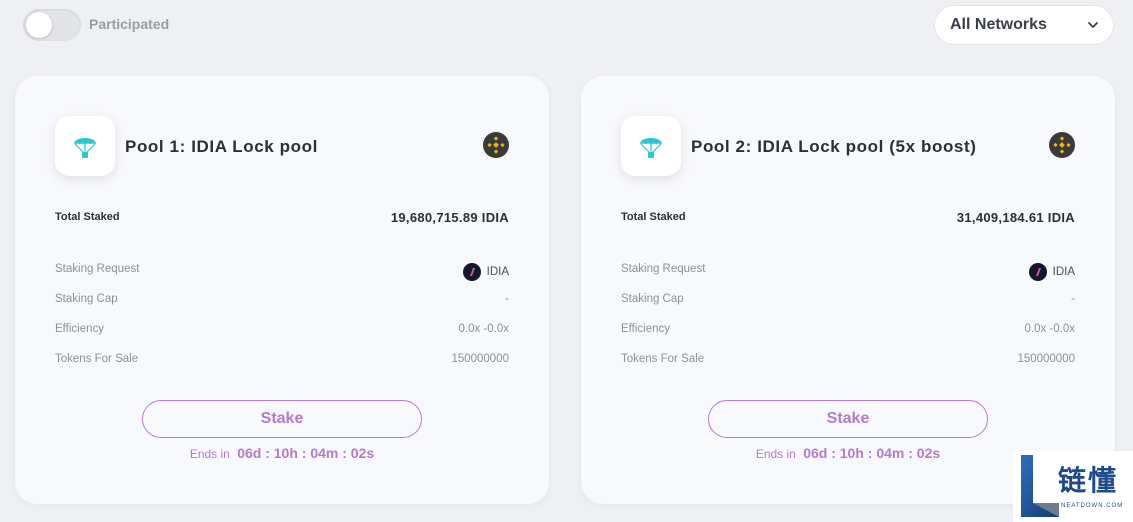  What do you see at coordinates (834, 146) in the screenshot?
I see `pool-title: Pool 2: IDIA Lock pool (5x boost)` at bounding box center [834, 146].